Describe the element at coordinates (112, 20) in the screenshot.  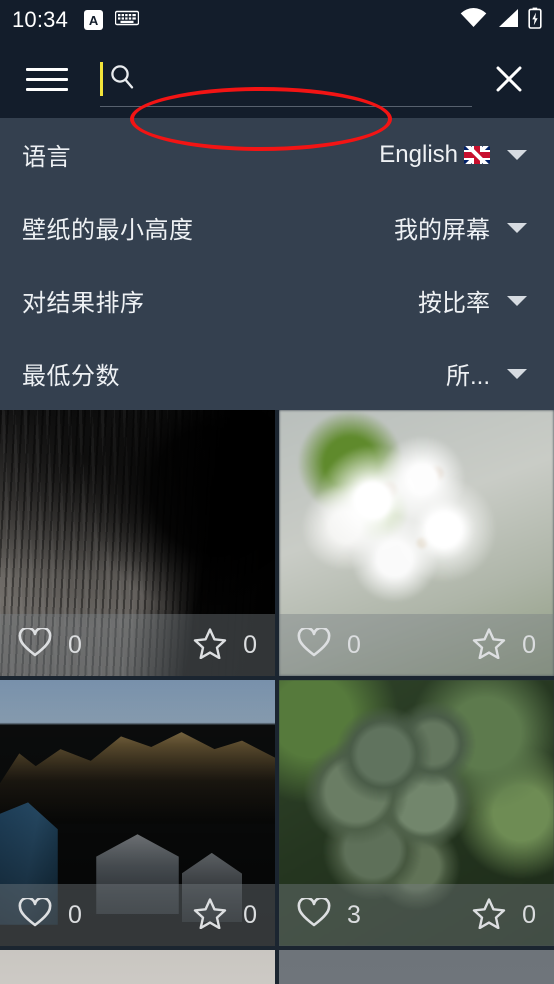
I see `status-bar-left-icons: A` at that location.